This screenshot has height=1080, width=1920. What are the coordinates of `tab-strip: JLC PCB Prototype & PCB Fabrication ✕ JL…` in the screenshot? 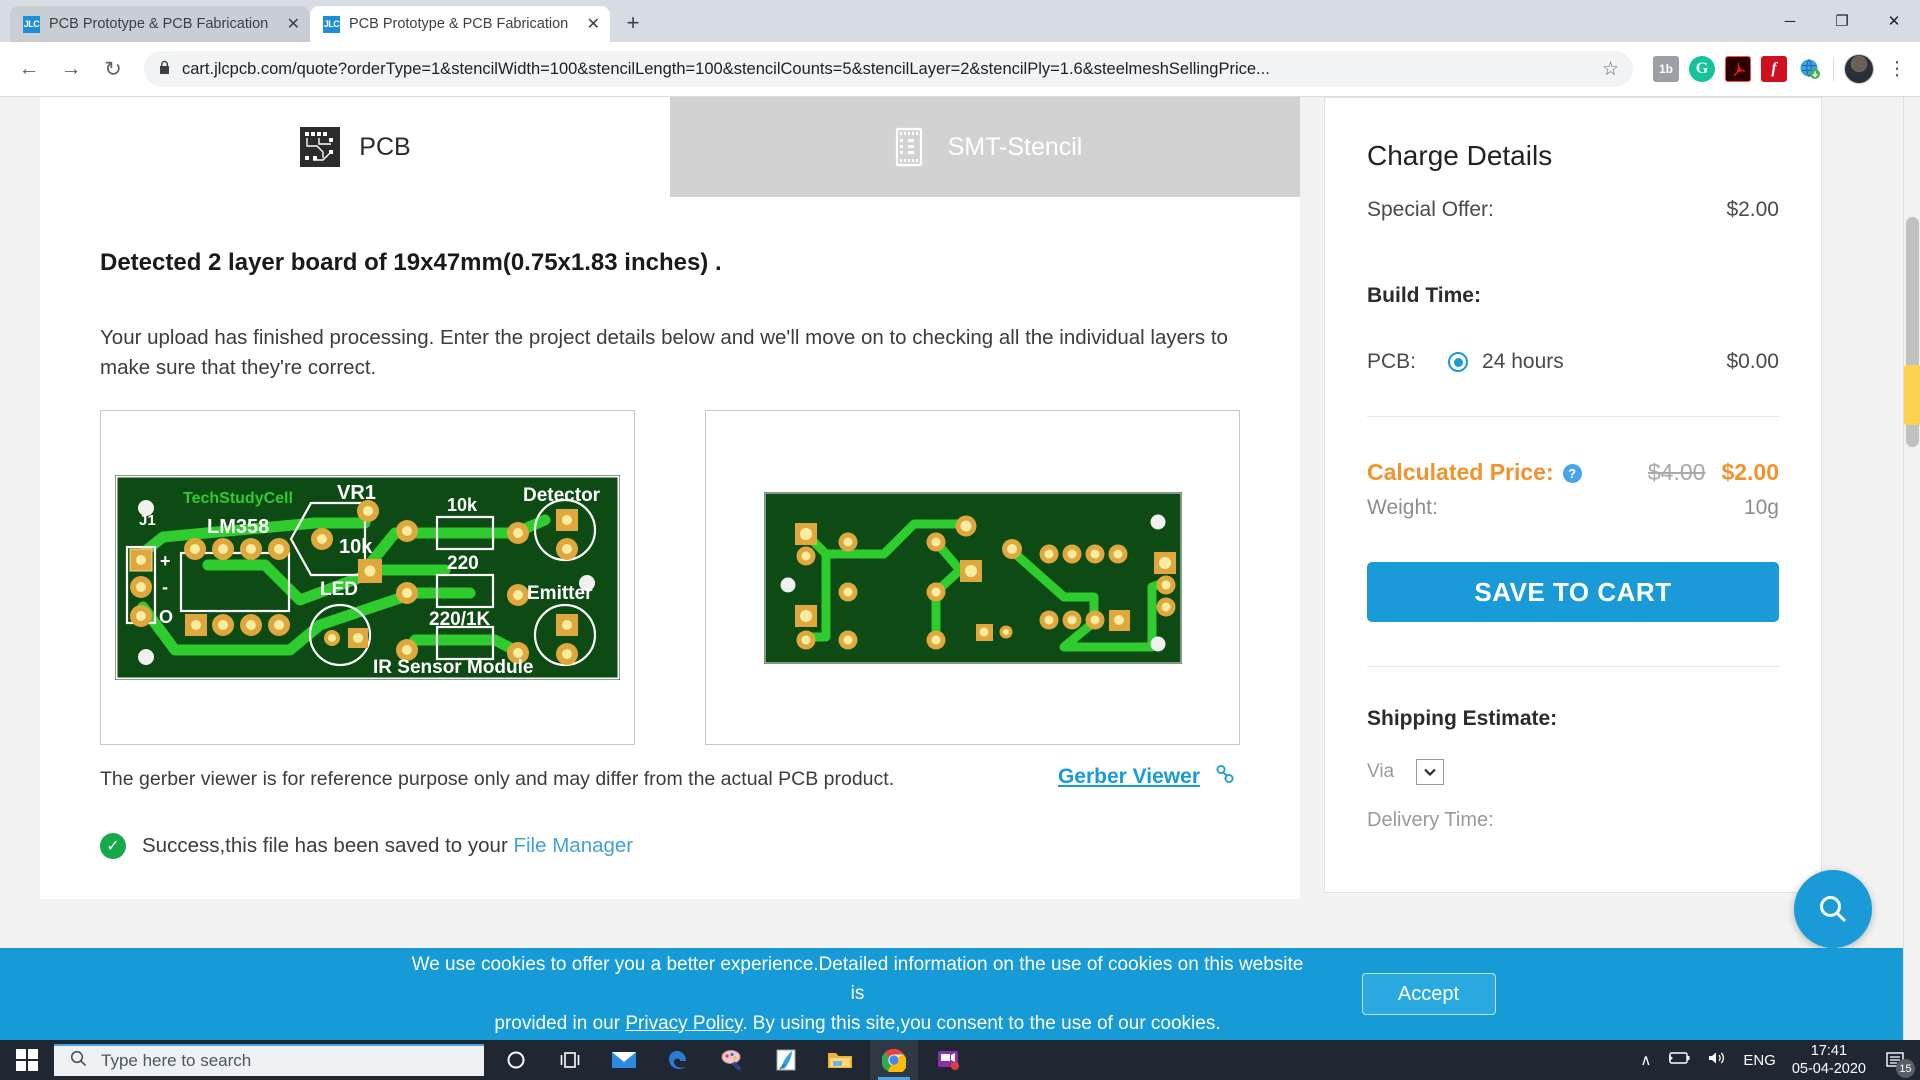 It's located at (324, 21).